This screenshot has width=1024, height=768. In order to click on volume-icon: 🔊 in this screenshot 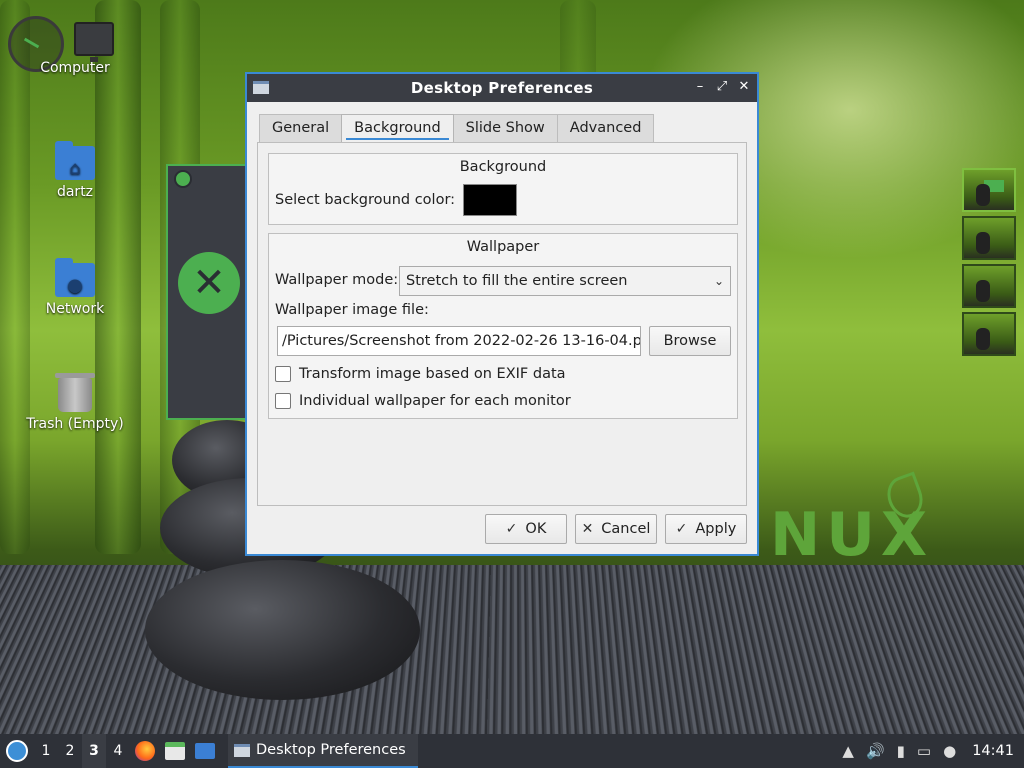, I will do `click(875, 751)`.